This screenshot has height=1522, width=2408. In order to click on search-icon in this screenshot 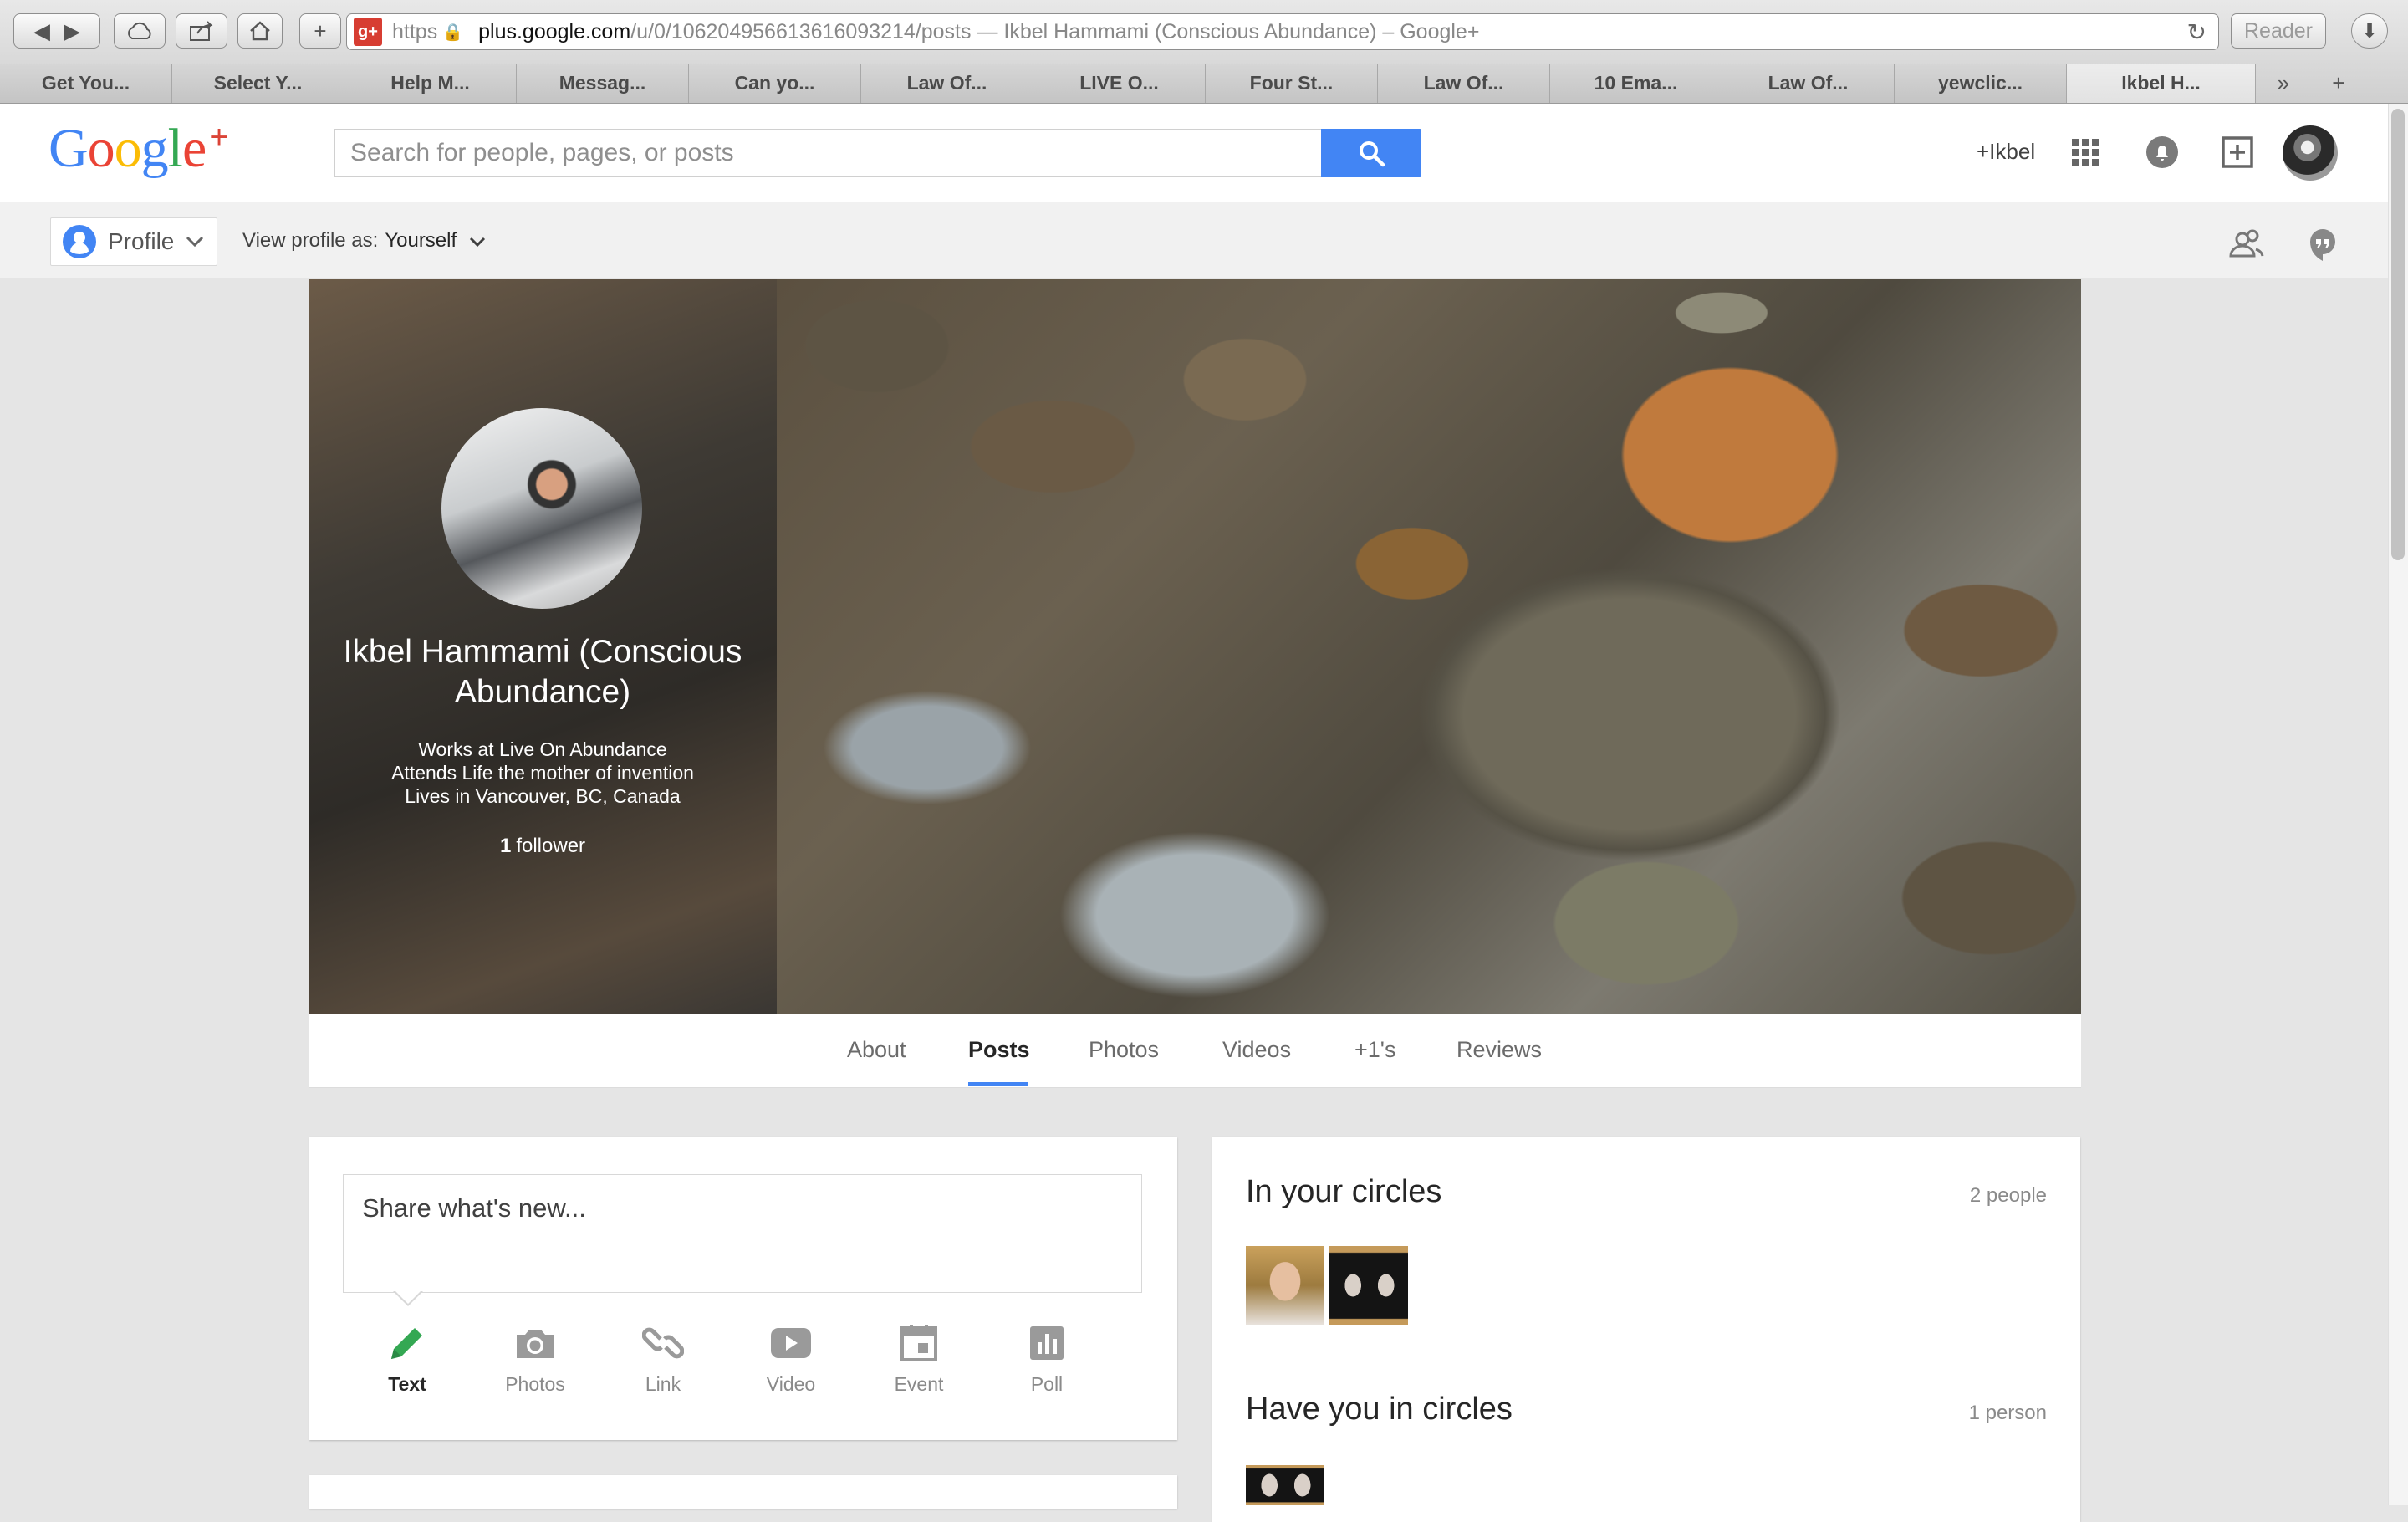, I will do `click(1373, 154)`.